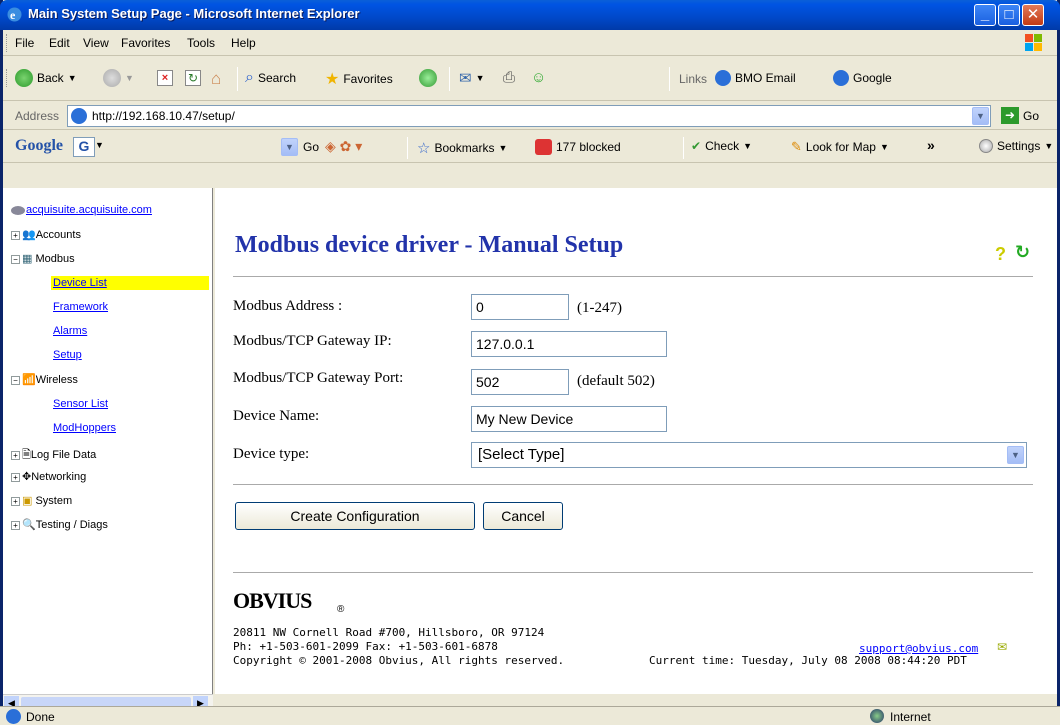 Image resolution: width=1060 pixels, height=725 pixels. Describe the element at coordinates (72, 78) in the screenshot. I see `back-dropdown-icon: ▼` at that location.